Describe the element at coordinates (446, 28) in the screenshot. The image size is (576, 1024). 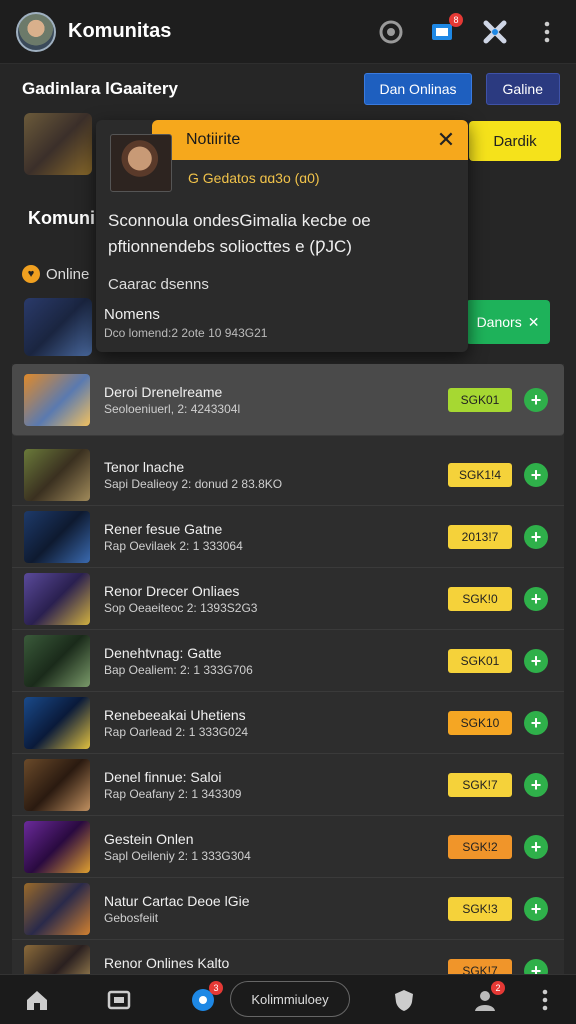
I see `message-icon: 8` at that location.